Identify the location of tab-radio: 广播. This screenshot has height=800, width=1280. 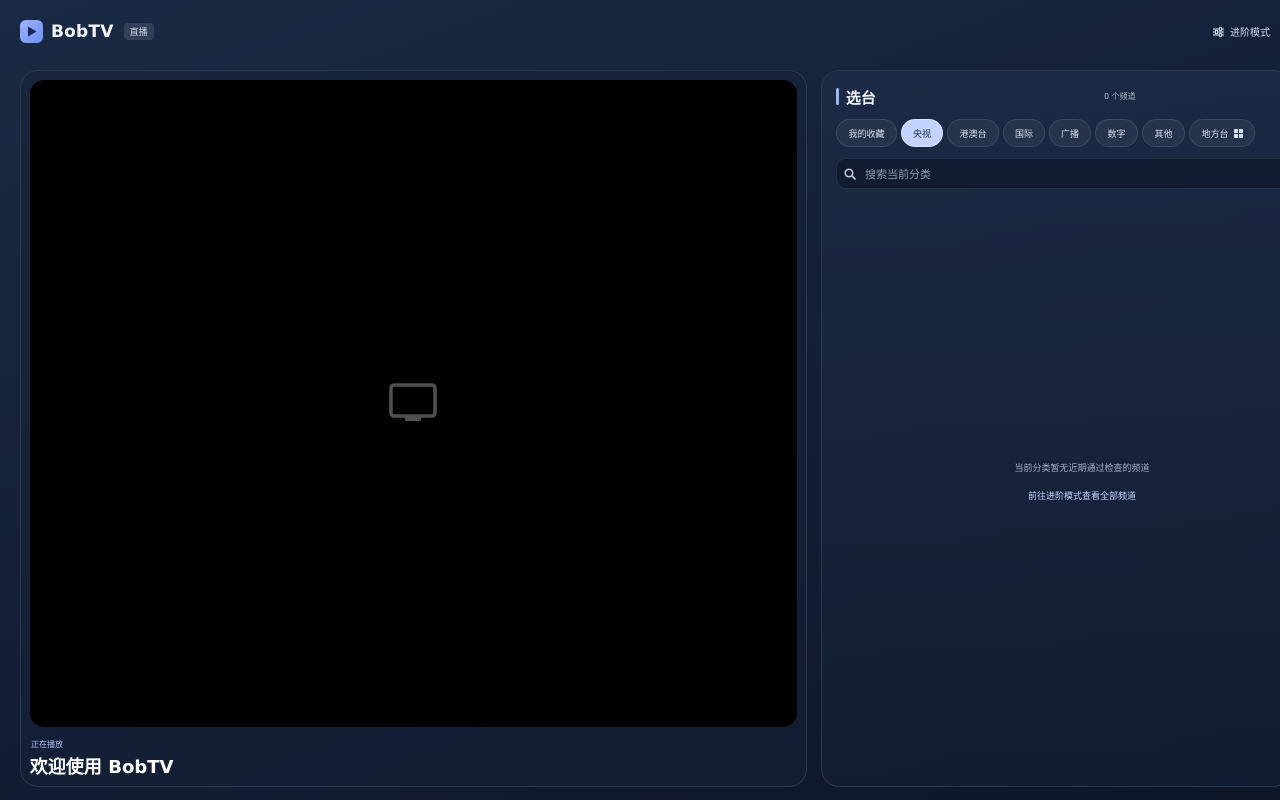
(1070, 133).